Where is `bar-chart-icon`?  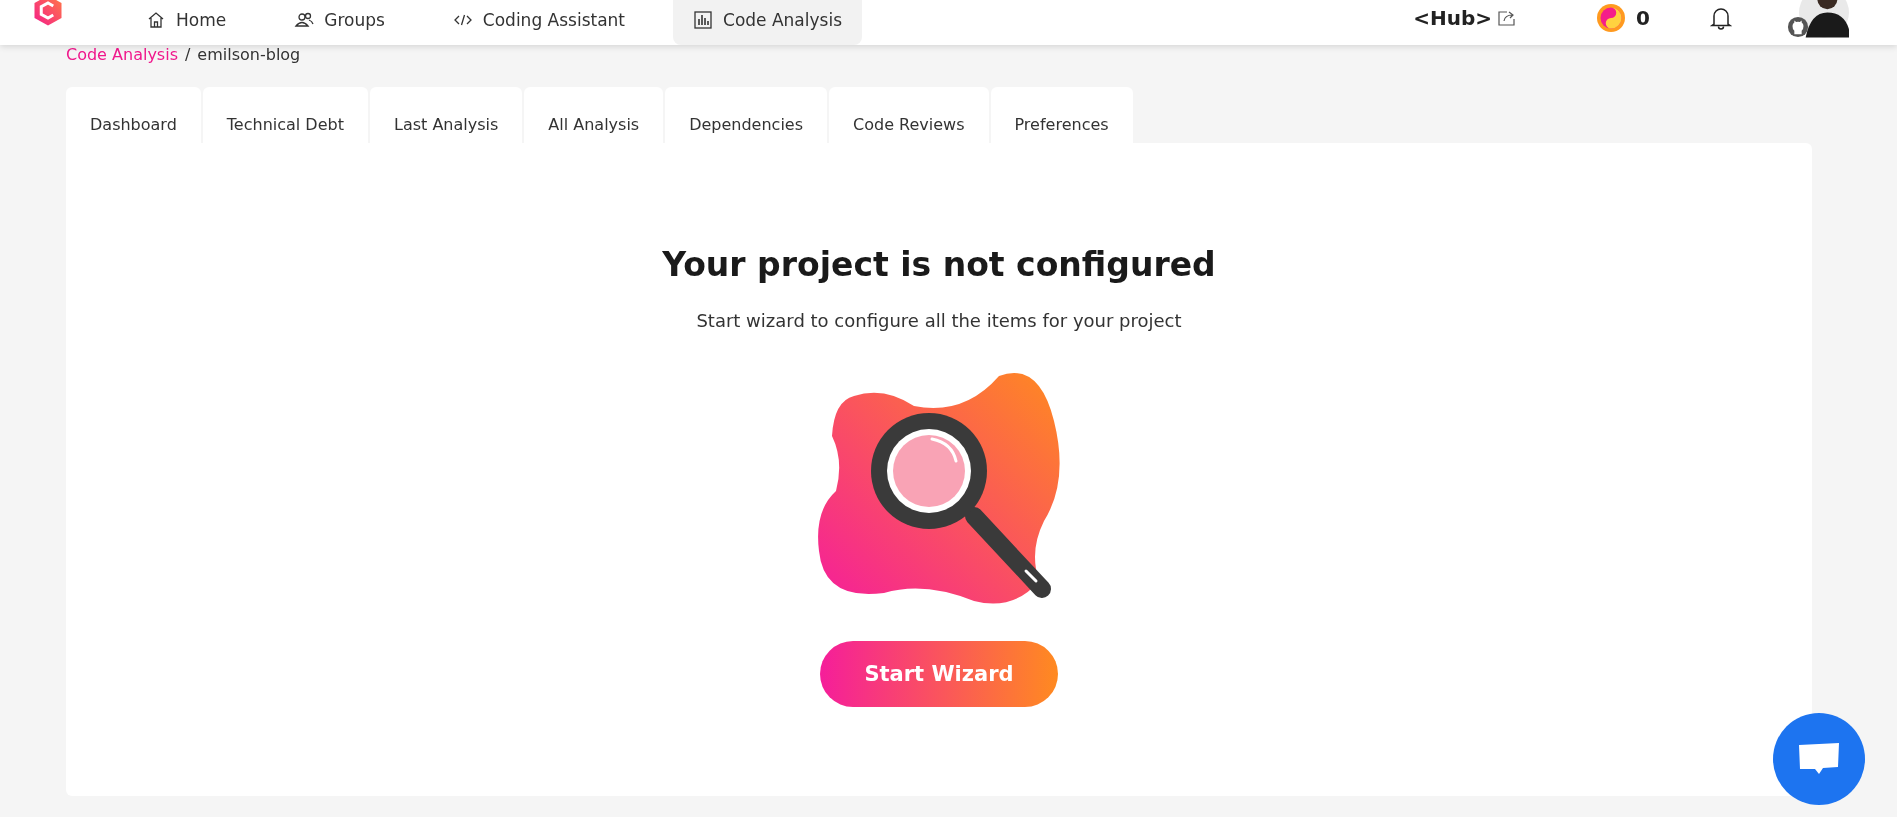 bar-chart-icon is located at coordinates (703, 19).